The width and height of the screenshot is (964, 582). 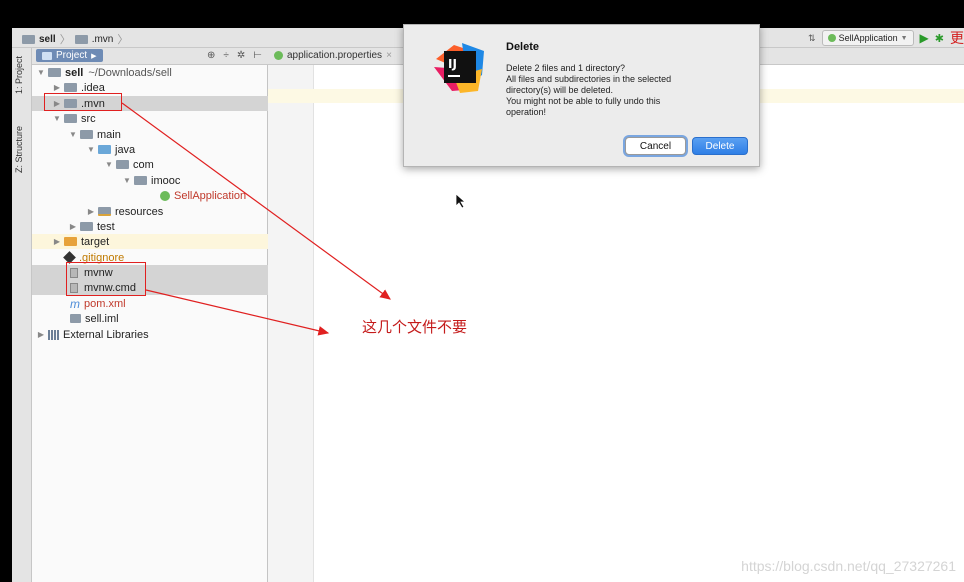 What do you see at coordinates (415, 327) in the screenshot?
I see `annotation-note: 这几个文件不要` at bounding box center [415, 327].